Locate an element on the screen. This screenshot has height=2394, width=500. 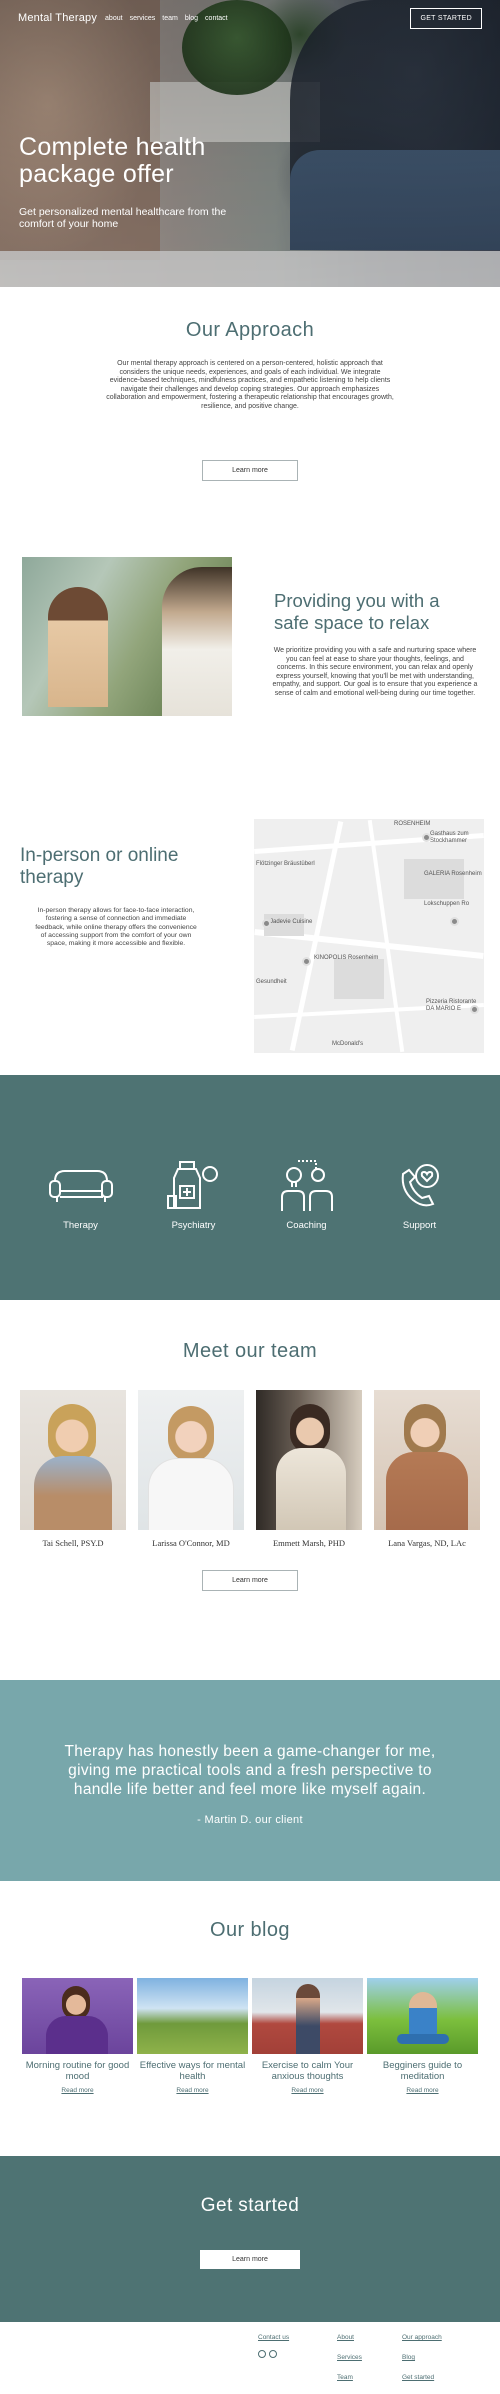
sofa-icon is located at coordinates (81, 1185).